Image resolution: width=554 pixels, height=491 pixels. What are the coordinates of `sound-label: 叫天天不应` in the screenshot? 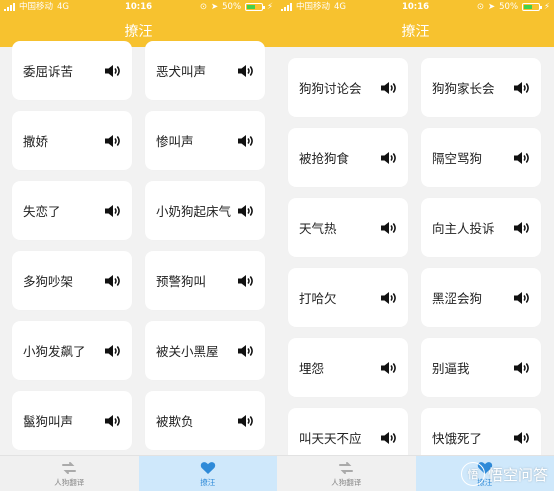 It's located at (330, 438).